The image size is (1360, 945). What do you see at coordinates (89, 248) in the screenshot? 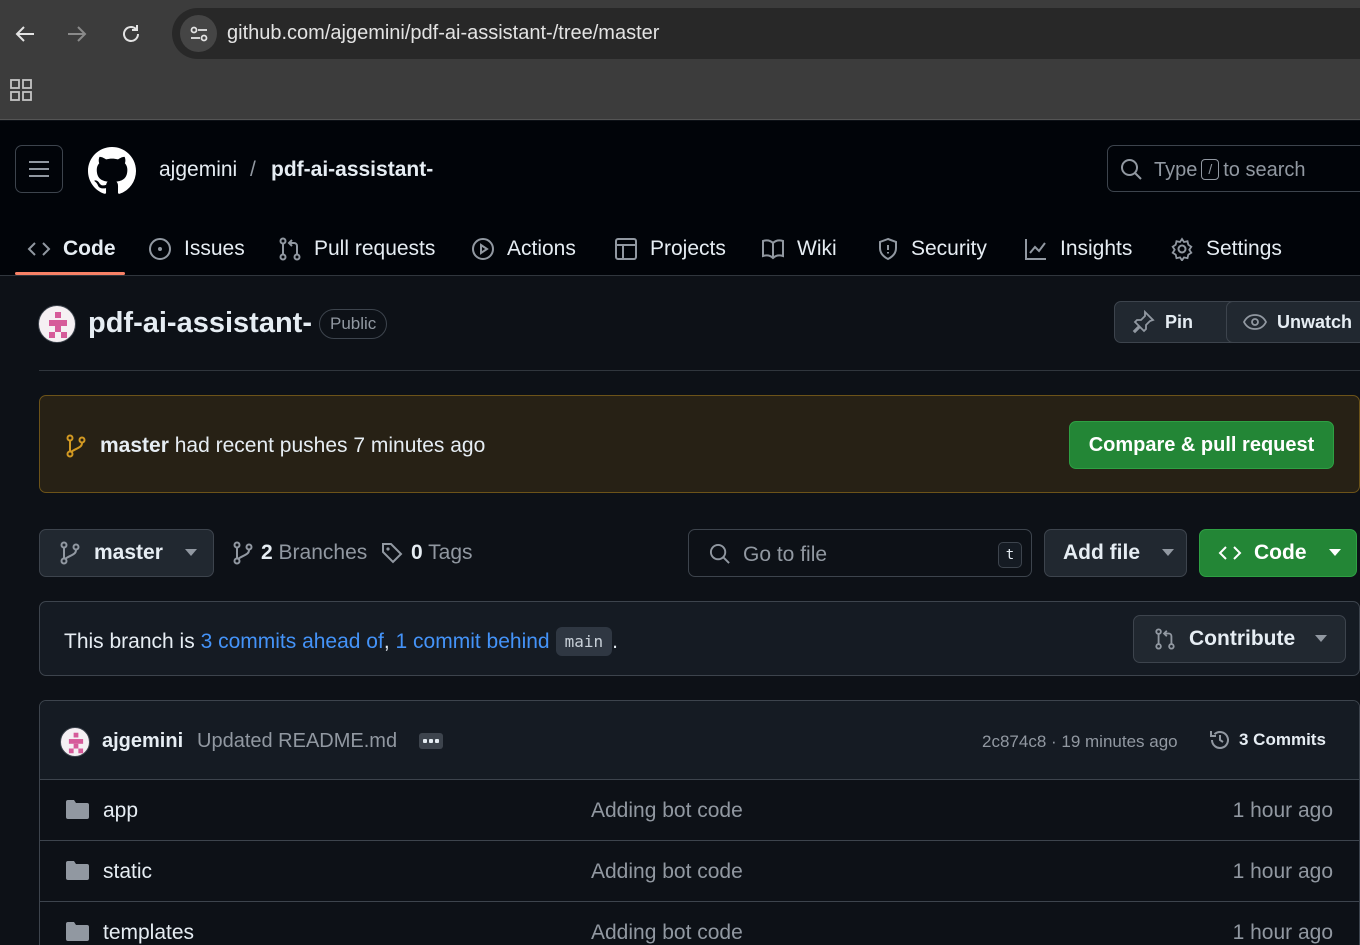
I see `tab-code-label: Code` at bounding box center [89, 248].